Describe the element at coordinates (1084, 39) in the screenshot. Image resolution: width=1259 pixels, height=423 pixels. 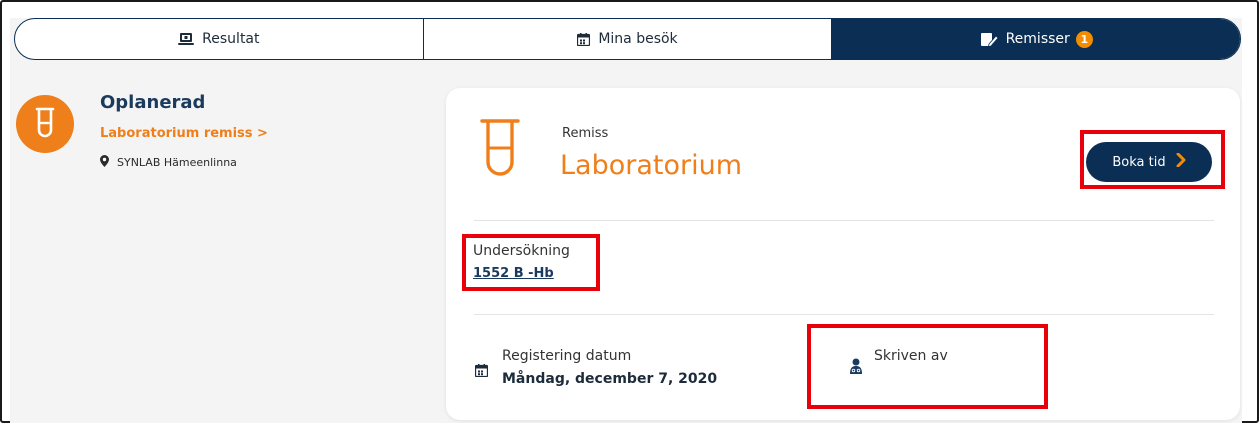
I see `notification-badge: 1` at that location.